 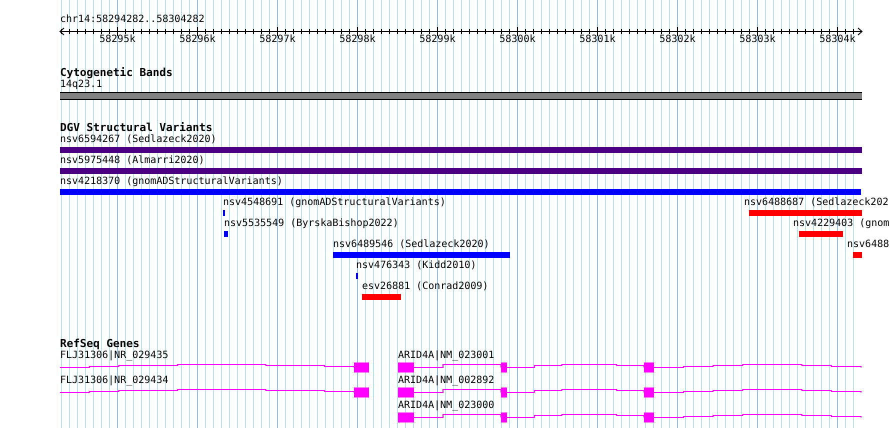 I want to click on feature-label: esv26881 (Conrad2009), so click(x=425, y=287).